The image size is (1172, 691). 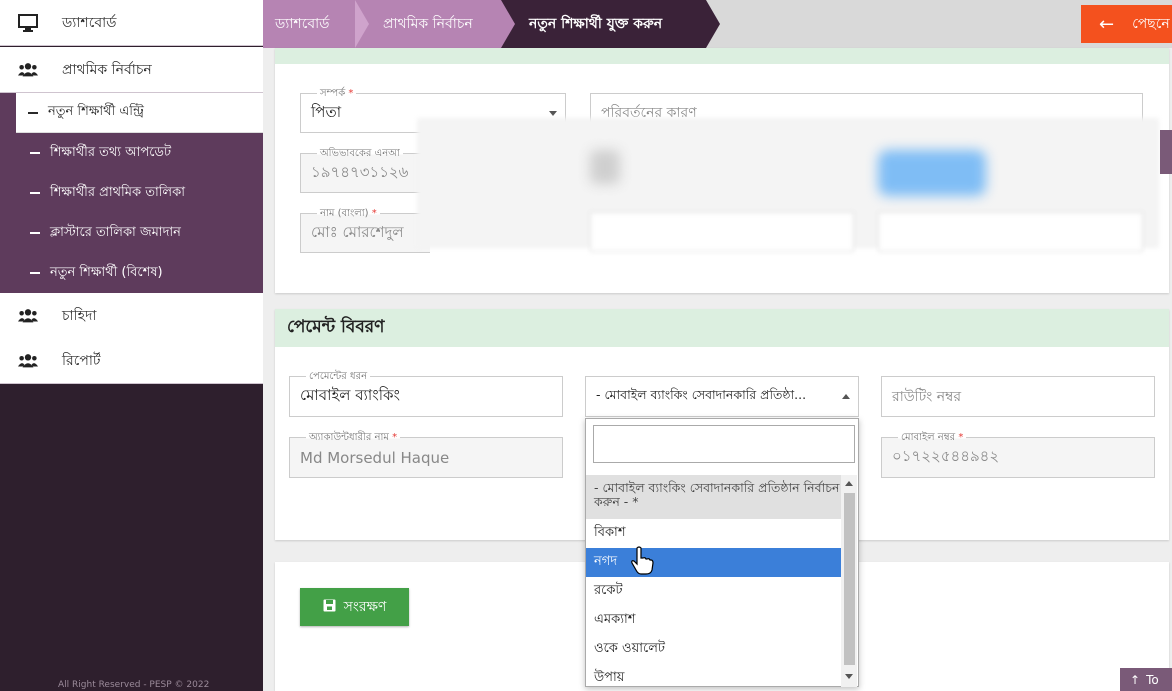 What do you see at coordinates (96, 111) in the screenshot?
I see `submenu-label: নতুন শিক্ষার্থী এন্ট্রি` at bounding box center [96, 111].